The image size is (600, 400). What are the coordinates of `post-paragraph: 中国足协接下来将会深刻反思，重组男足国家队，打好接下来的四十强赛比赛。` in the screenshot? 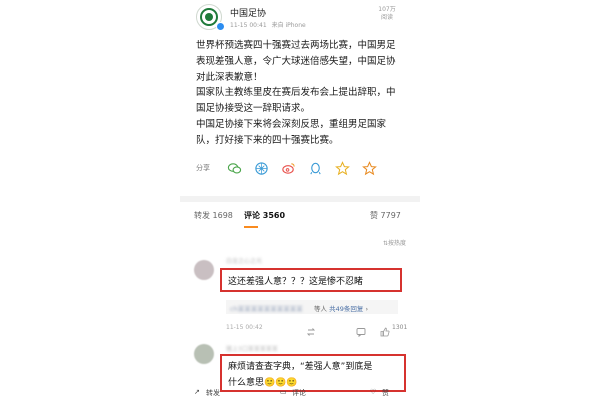 It's located at (291, 132).